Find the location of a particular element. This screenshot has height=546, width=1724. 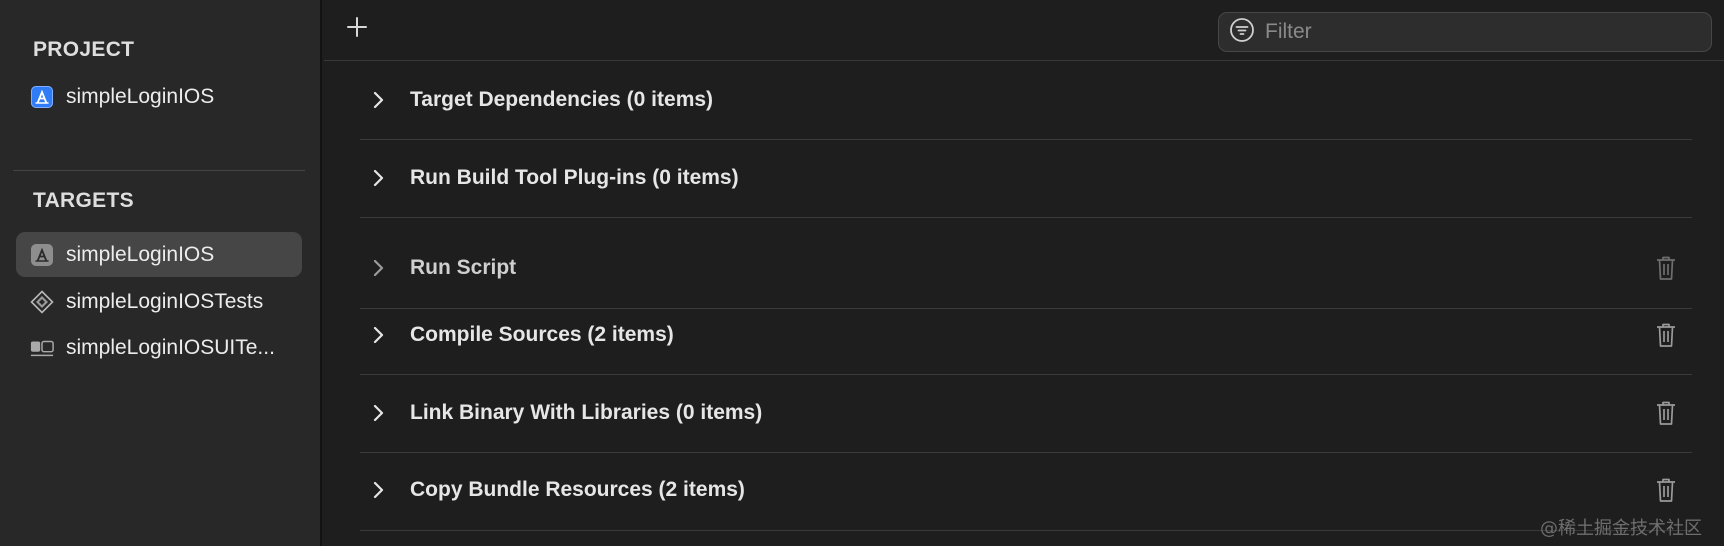

targets-section-header: TARGETS is located at coordinates (83, 200).